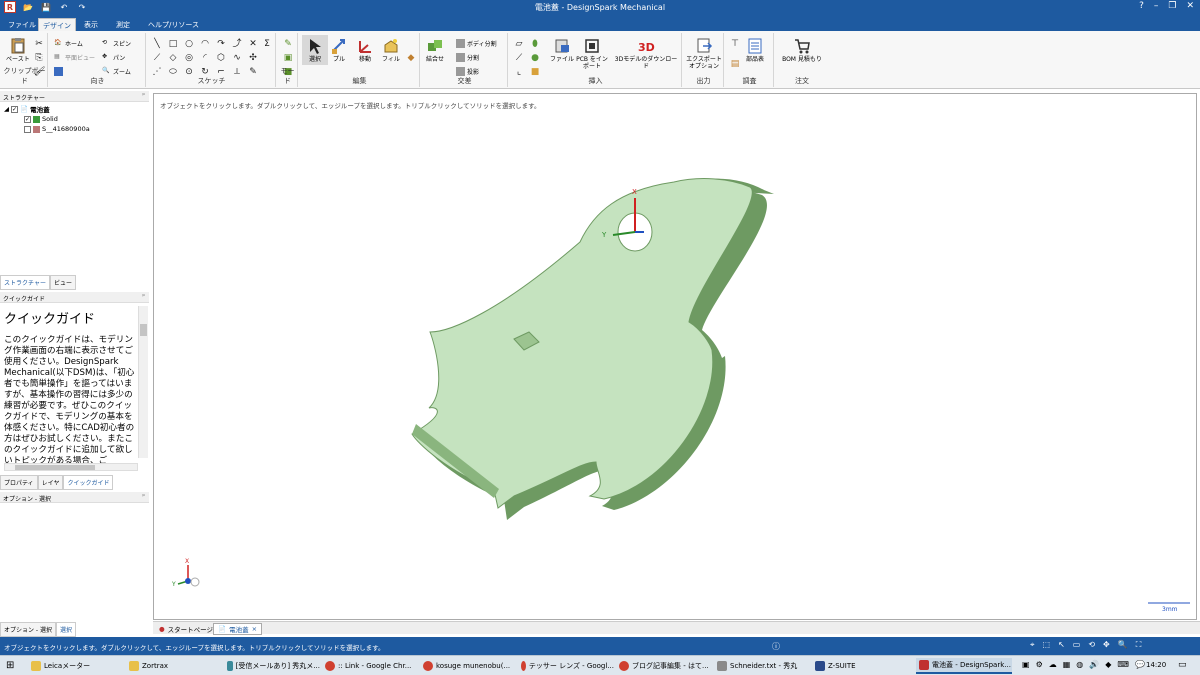 The height and width of the screenshot is (675, 1200). I want to click on point-icon: ✣, so click(253, 58).